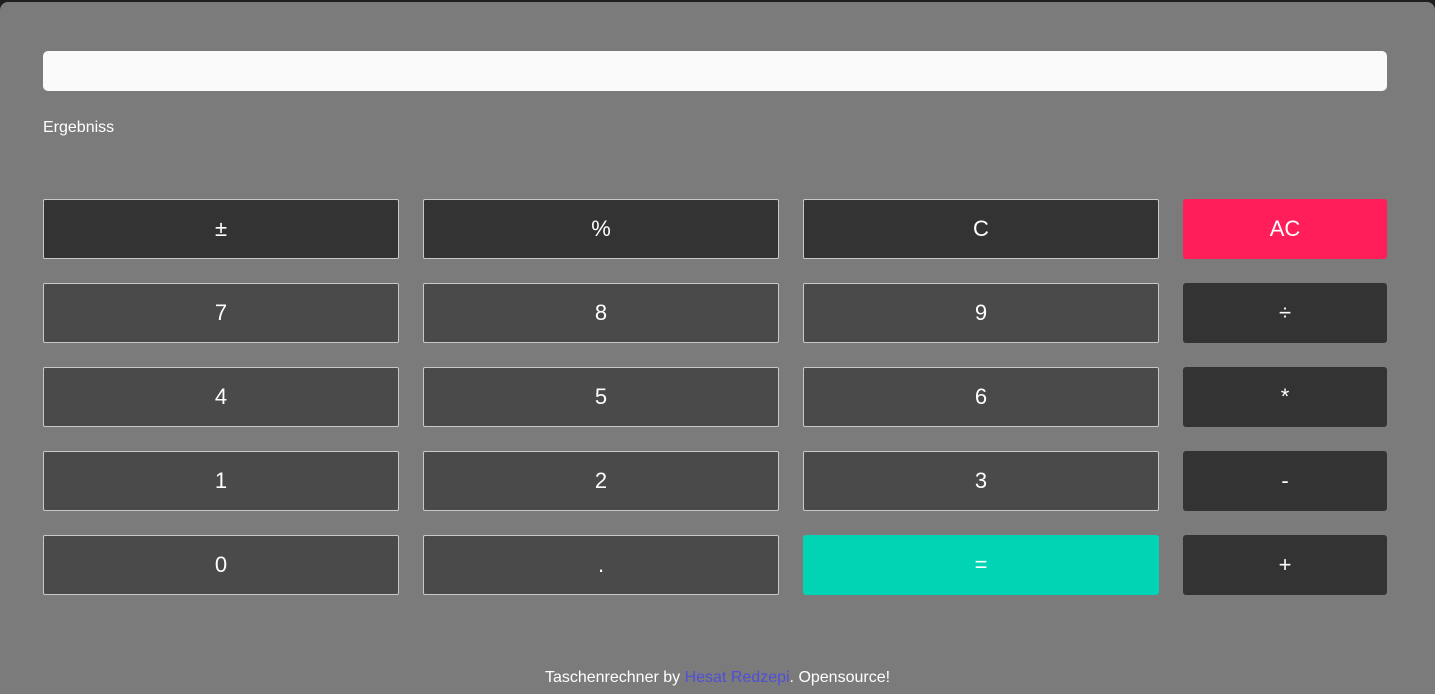  What do you see at coordinates (981, 565) in the screenshot?
I see `equals-button: =` at bounding box center [981, 565].